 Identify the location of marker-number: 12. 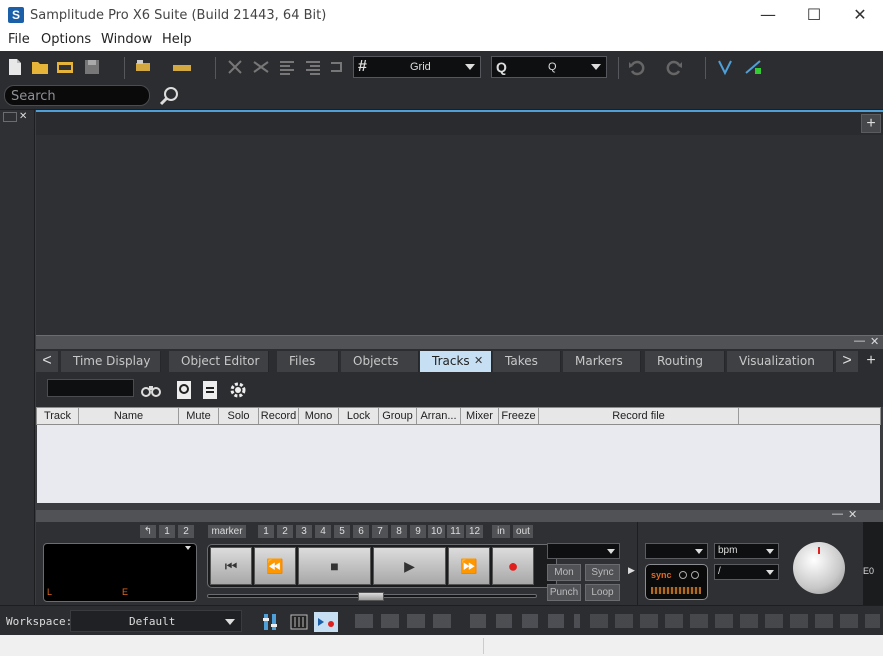
(474, 531).